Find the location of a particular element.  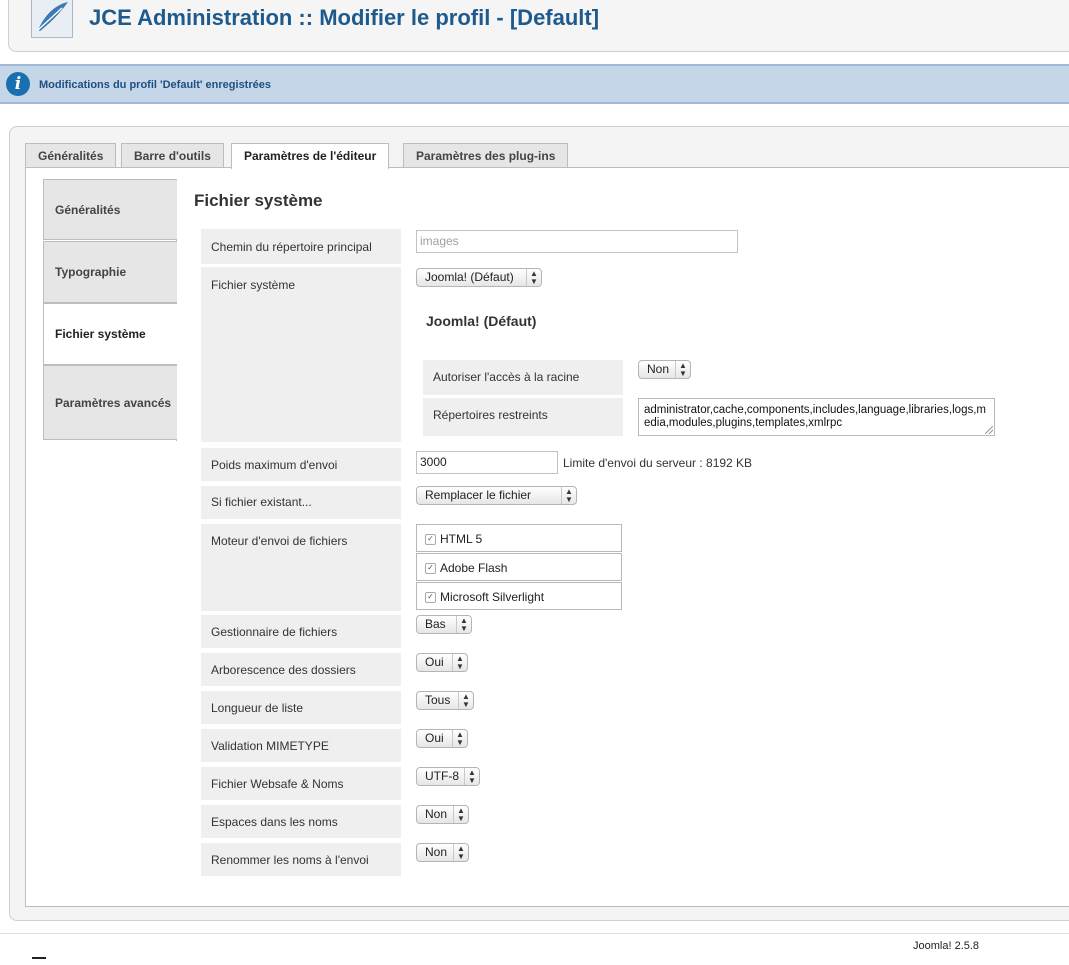

resize-handle-icon is located at coordinates (989, 430).